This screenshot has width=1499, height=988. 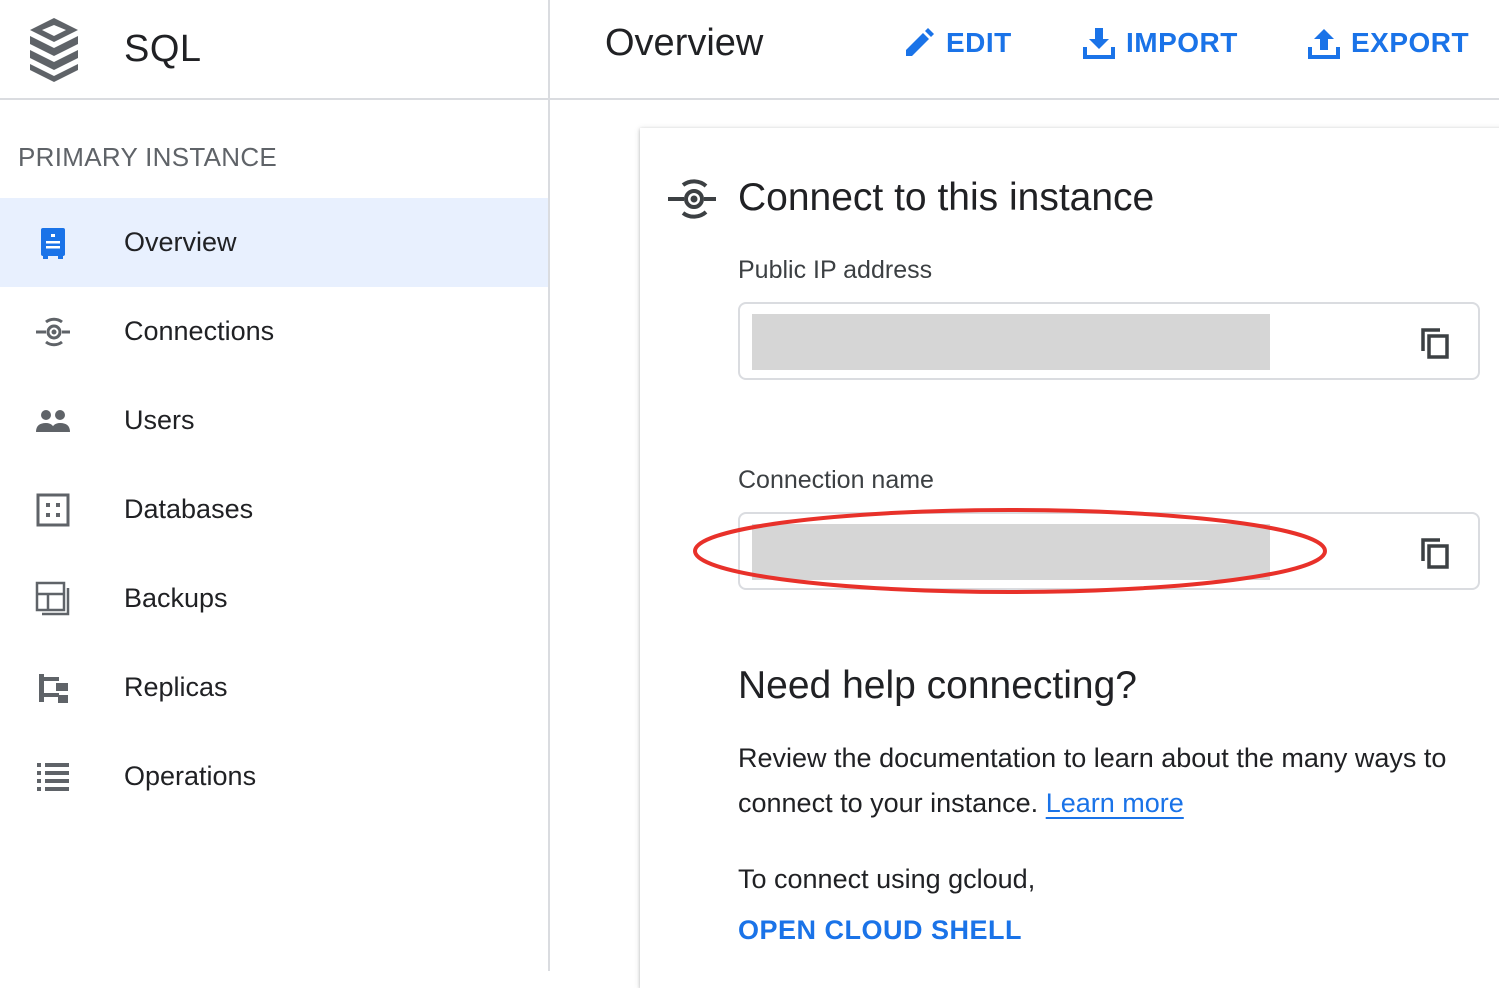 What do you see at coordinates (1182, 42) in the screenshot?
I see `import-label: IMPORT` at bounding box center [1182, 42].